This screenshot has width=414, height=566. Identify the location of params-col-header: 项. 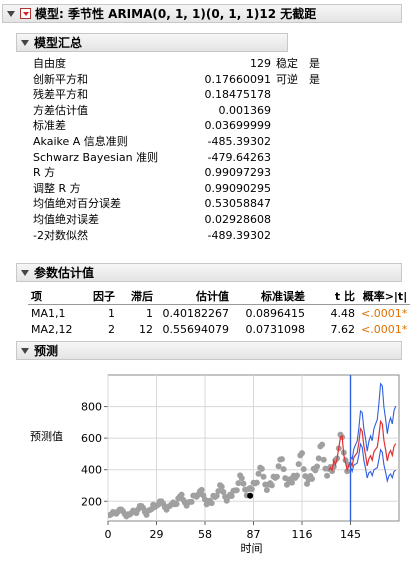
(55, 296).